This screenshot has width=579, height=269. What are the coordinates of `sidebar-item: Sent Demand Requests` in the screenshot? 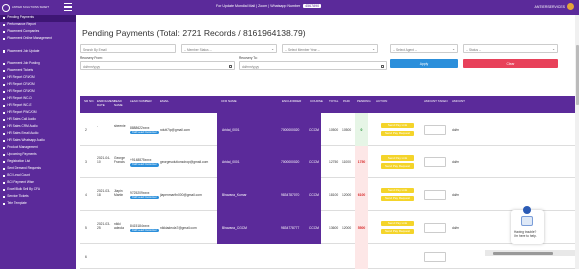 It's located at (38, 169).